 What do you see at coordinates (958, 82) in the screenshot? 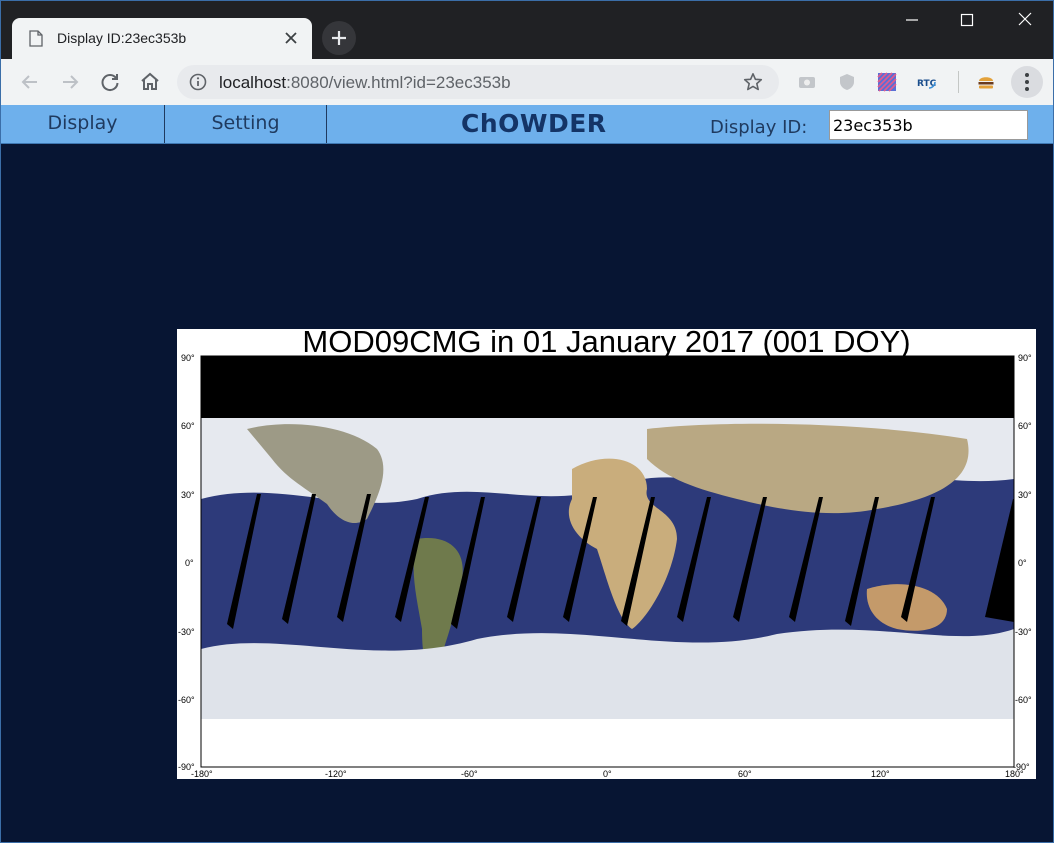
I see `toolbar-separator` at bounding box center [958, 82].